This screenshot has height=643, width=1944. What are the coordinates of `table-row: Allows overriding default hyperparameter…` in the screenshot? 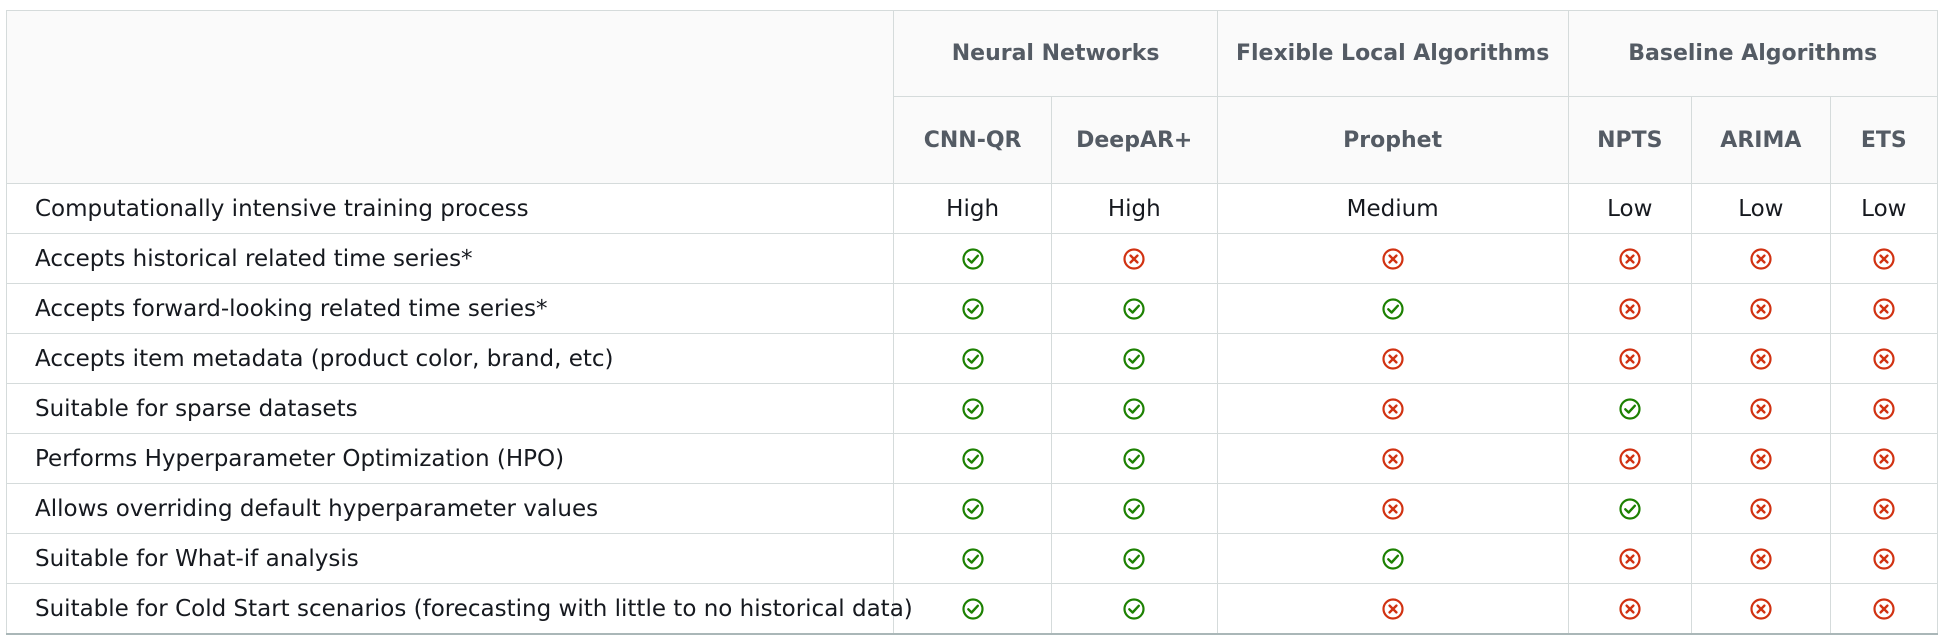 It's located at (972, 508).